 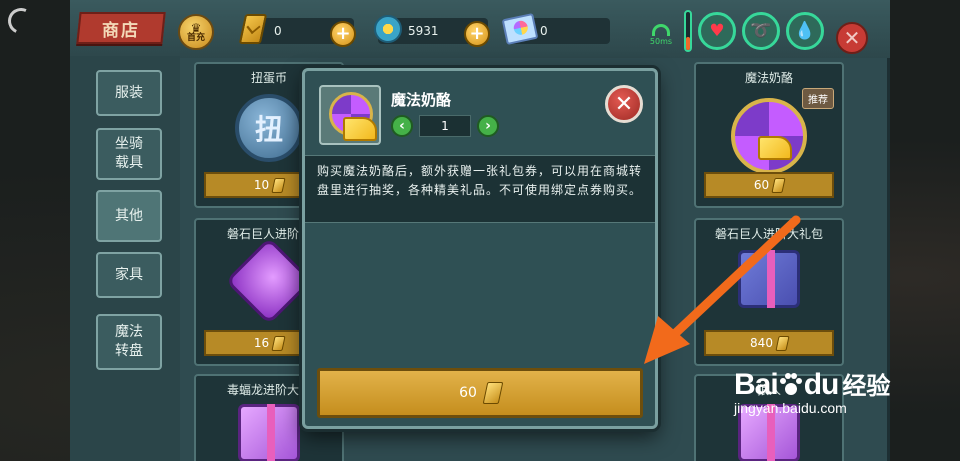 What do you see at coordinates (756, 384) in the screenshot?
I see `watermark-brand-a: Bai` at bounding box center [756, 384].